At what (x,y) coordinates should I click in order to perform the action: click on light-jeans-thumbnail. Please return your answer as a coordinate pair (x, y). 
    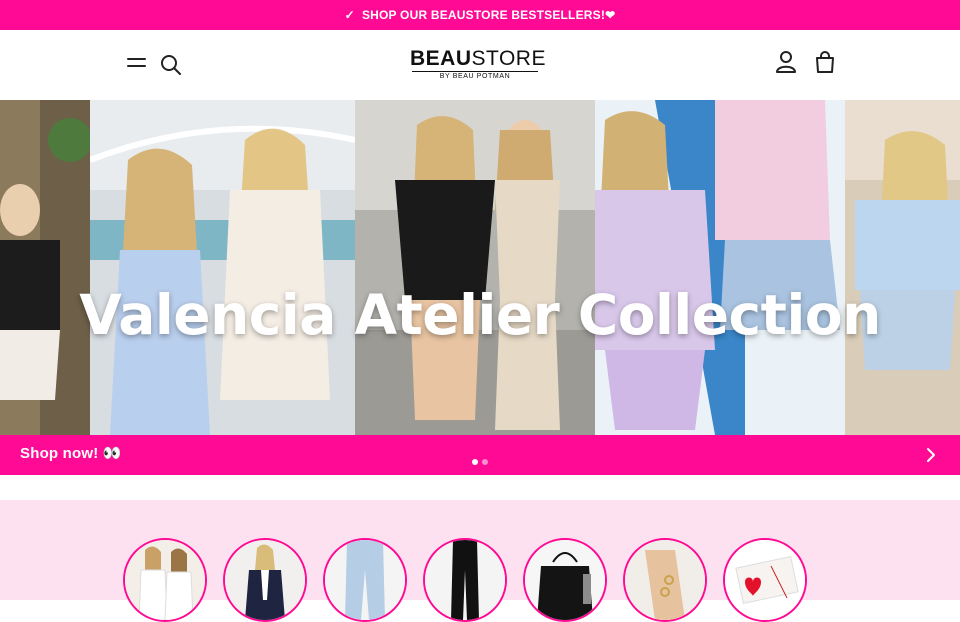
    Looking at the image, I should click on (365, 580).